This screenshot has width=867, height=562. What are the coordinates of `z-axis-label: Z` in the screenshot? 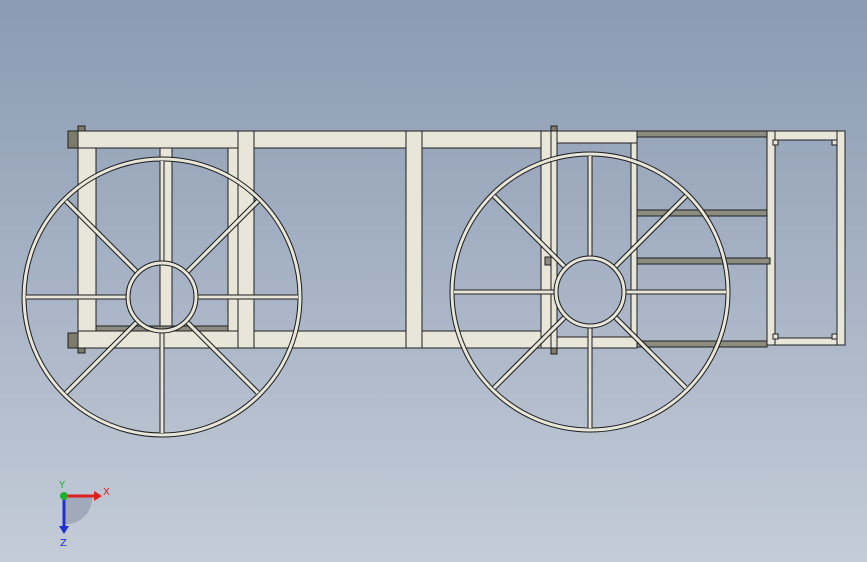 It's located at (63, 543).